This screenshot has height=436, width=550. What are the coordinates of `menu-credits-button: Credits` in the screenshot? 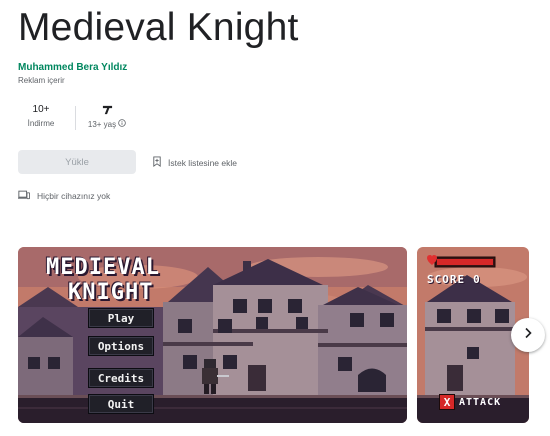 It's located at (121, 378).